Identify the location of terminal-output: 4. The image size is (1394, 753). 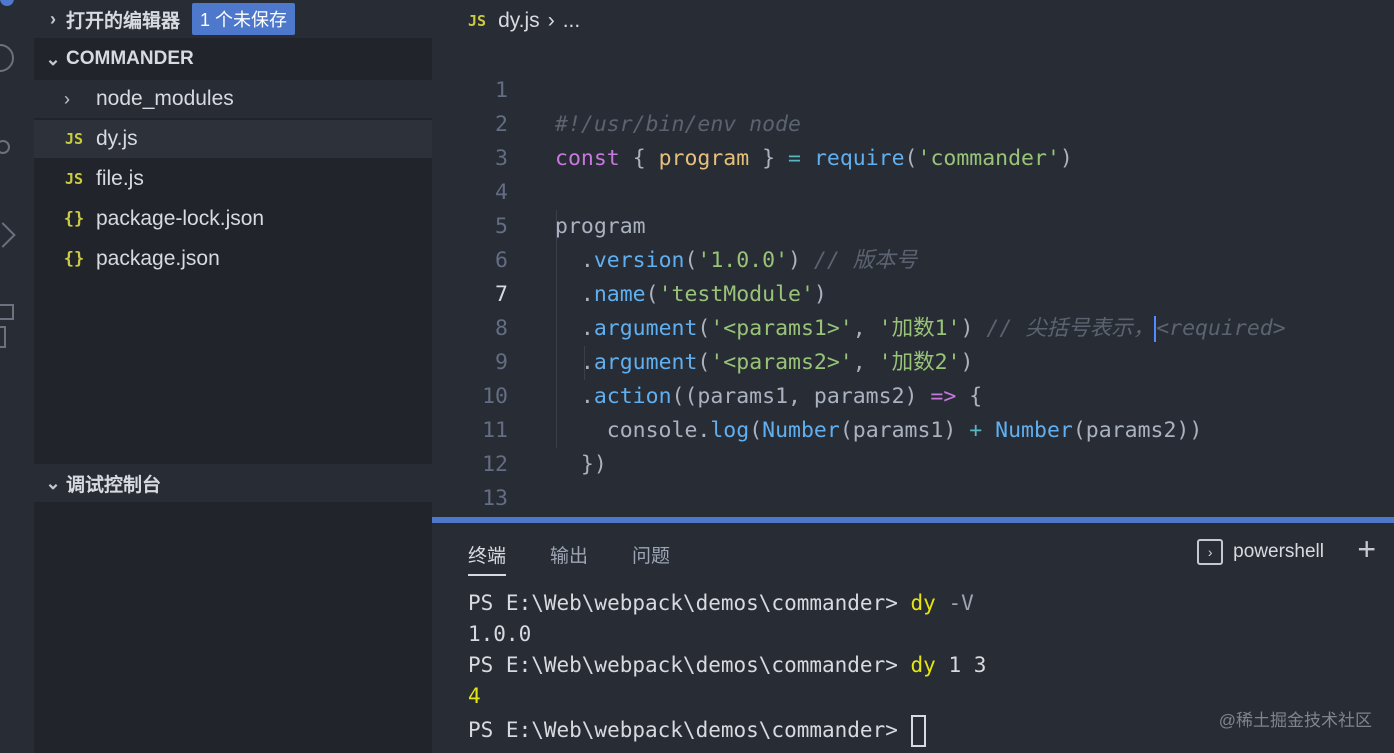
(474, 696).